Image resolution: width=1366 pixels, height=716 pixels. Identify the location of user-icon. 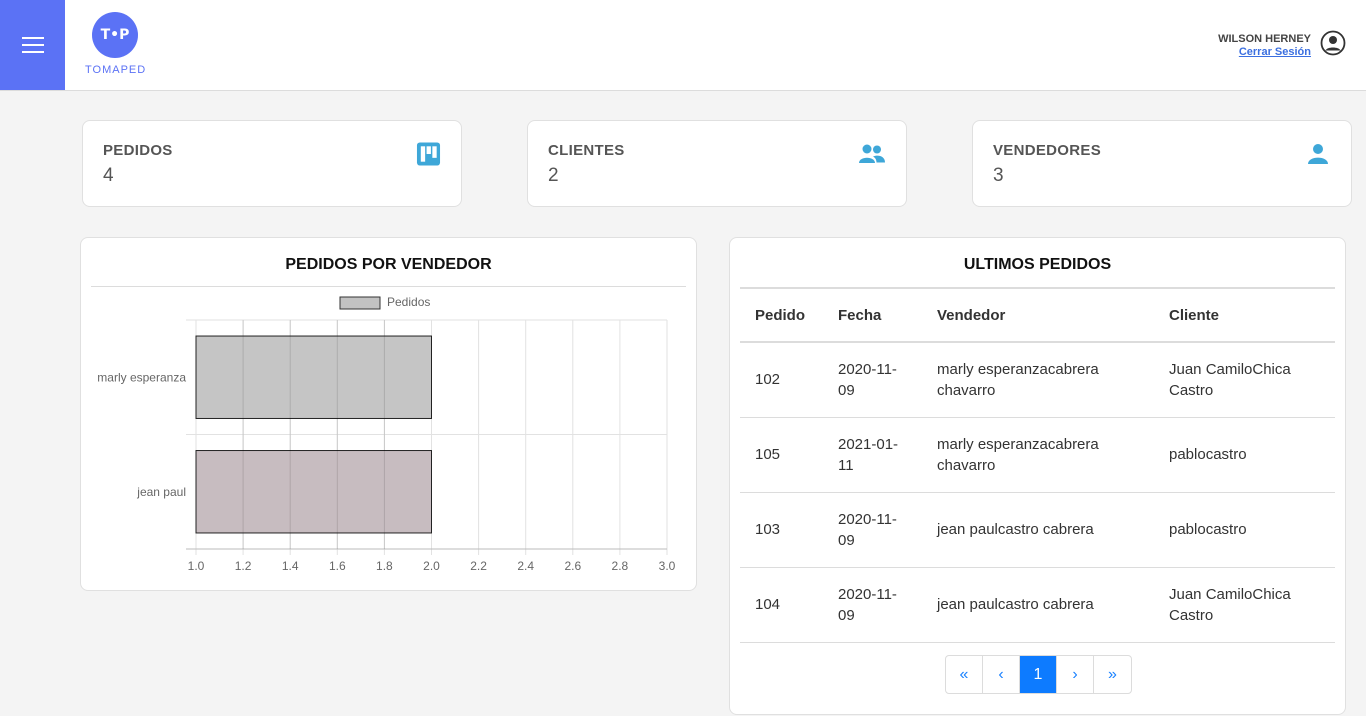
(1318, 154).